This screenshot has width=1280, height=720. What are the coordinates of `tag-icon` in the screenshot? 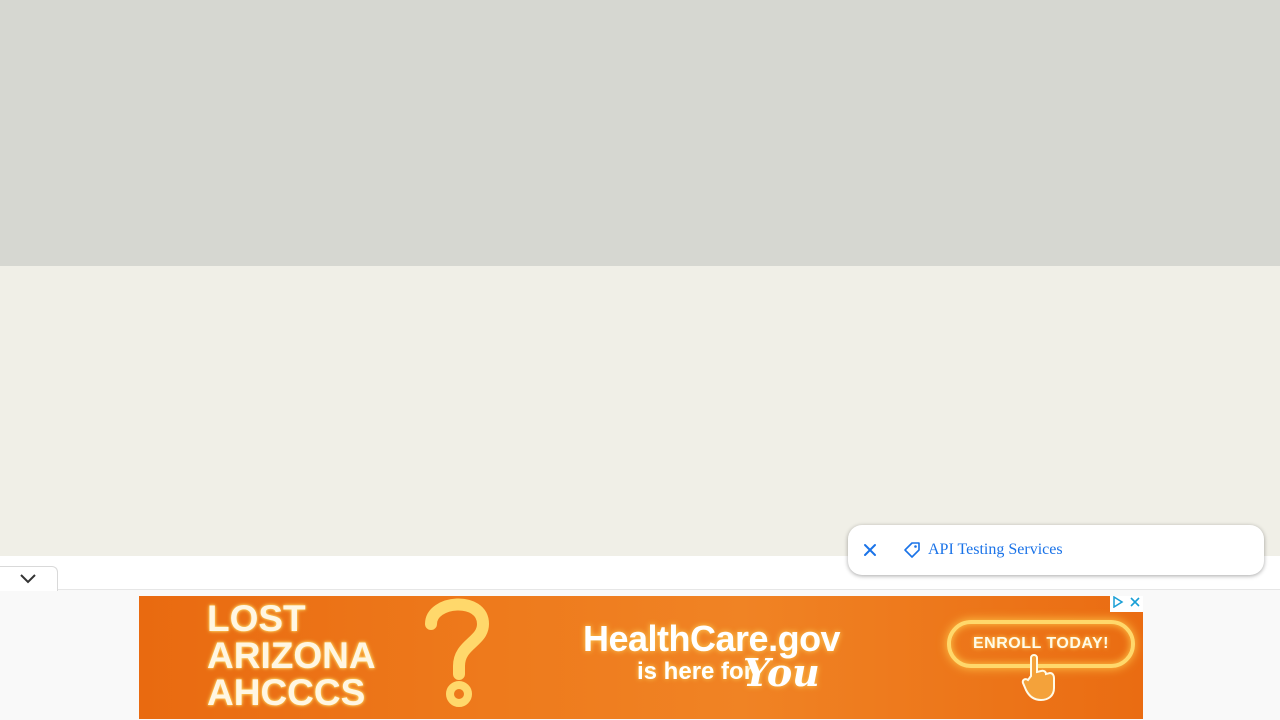 It's located at (912, 550).